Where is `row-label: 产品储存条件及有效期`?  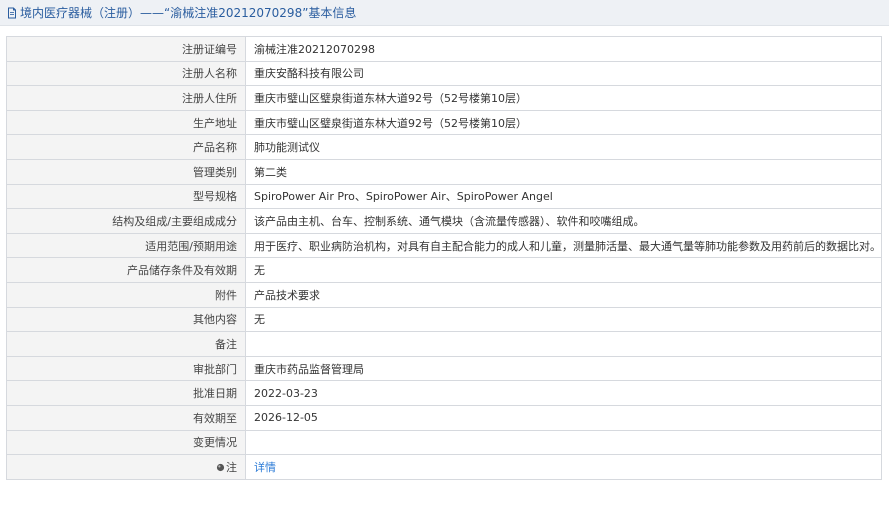
row-label: 产品储存条件及有效期 is located at coordinates (126, 270).